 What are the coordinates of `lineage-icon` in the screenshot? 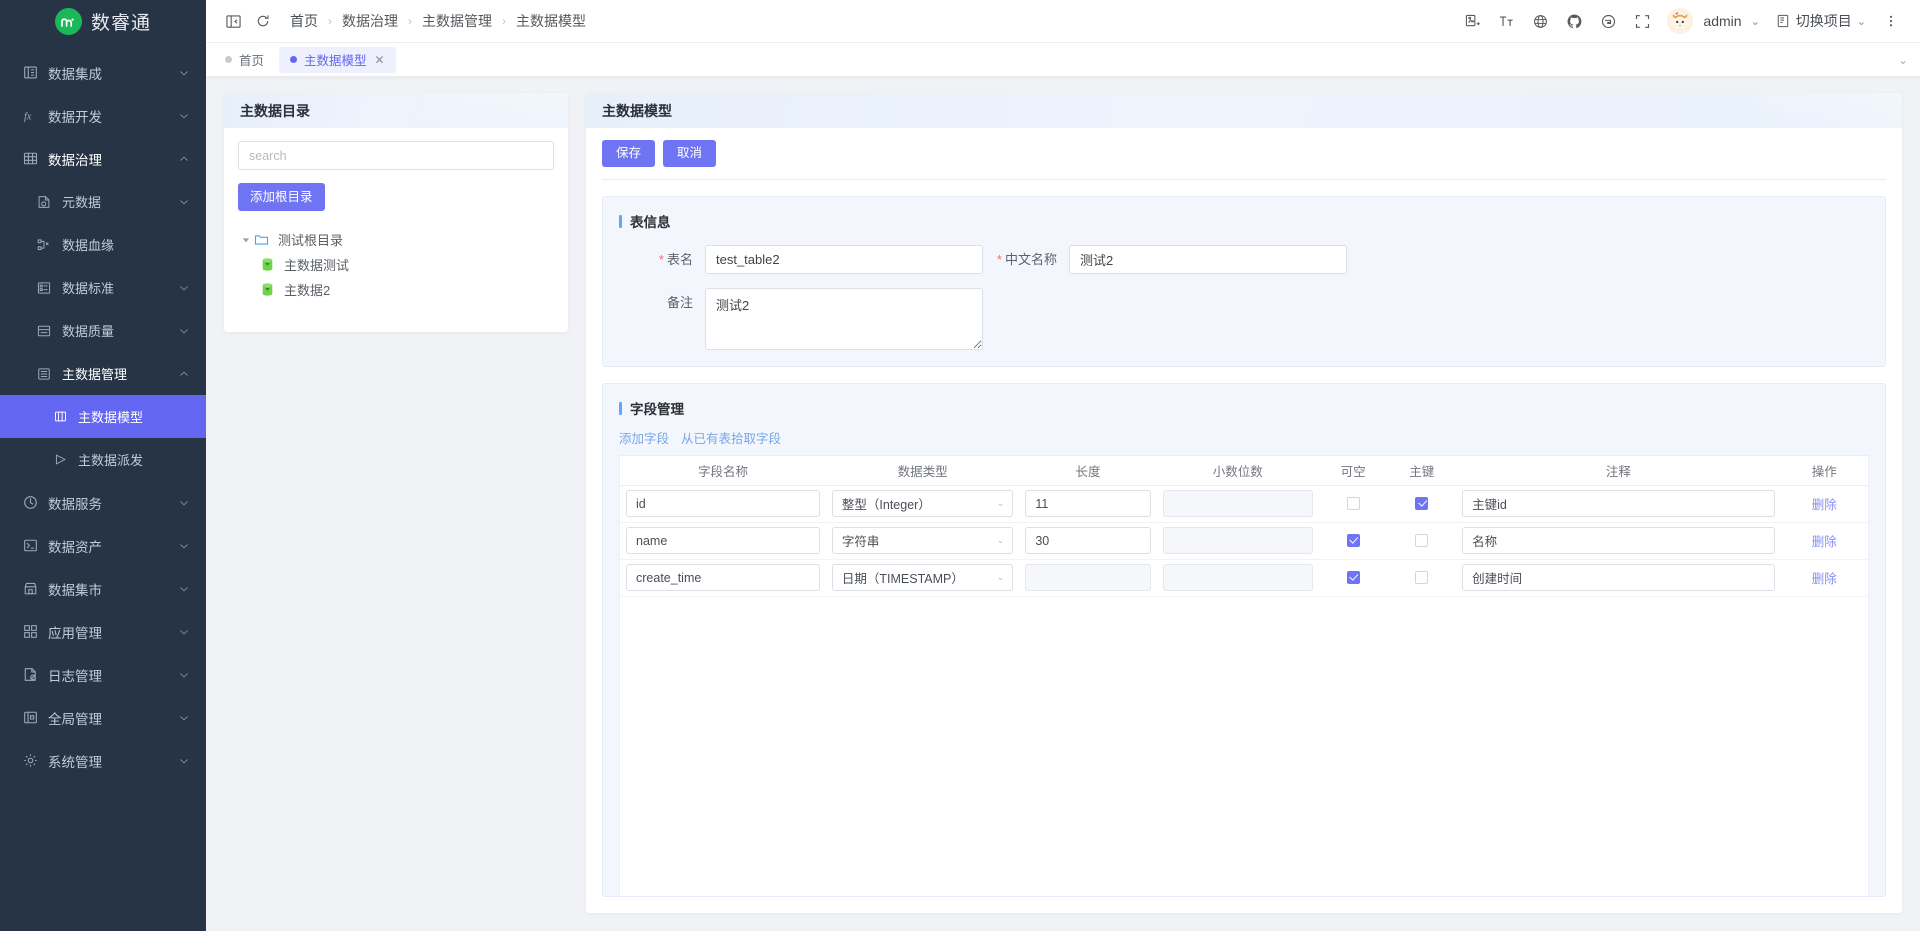 It's located at (44, 245).